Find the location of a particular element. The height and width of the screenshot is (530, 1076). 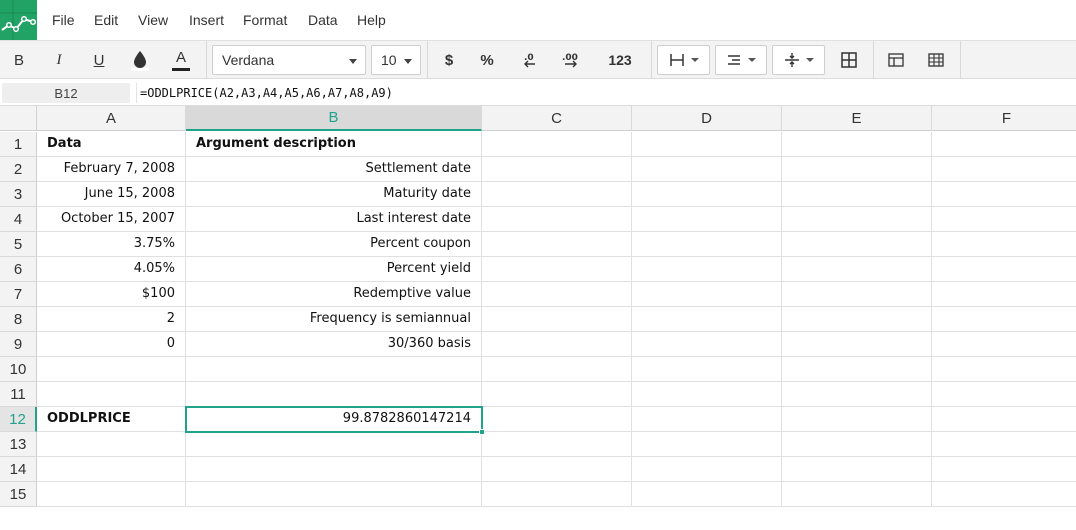

cell-e4 is located at coordinates (857, 219).